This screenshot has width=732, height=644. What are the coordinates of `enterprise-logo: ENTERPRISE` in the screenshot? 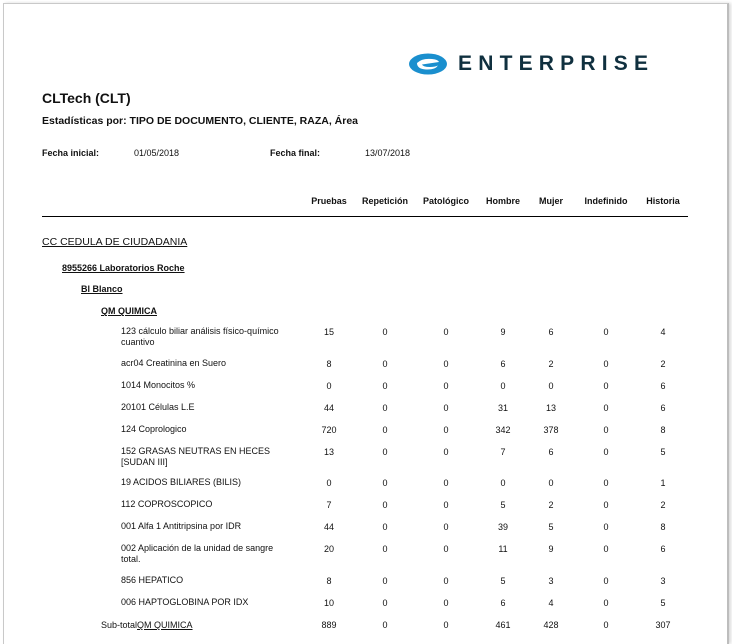 It's located at (531, 64).